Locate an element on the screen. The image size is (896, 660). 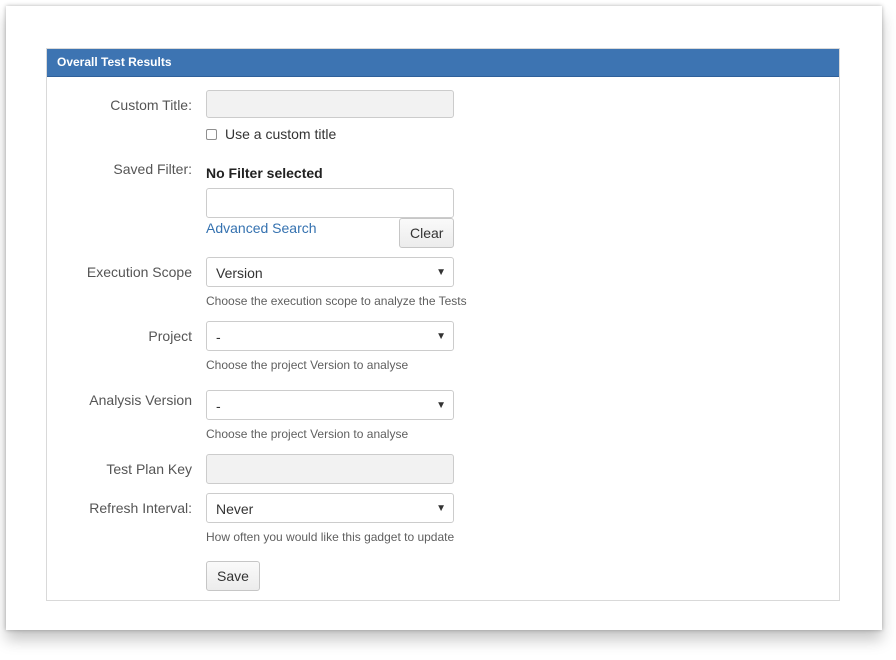
custom-title-label: Custom Title: is located at coordinates (151, 105).